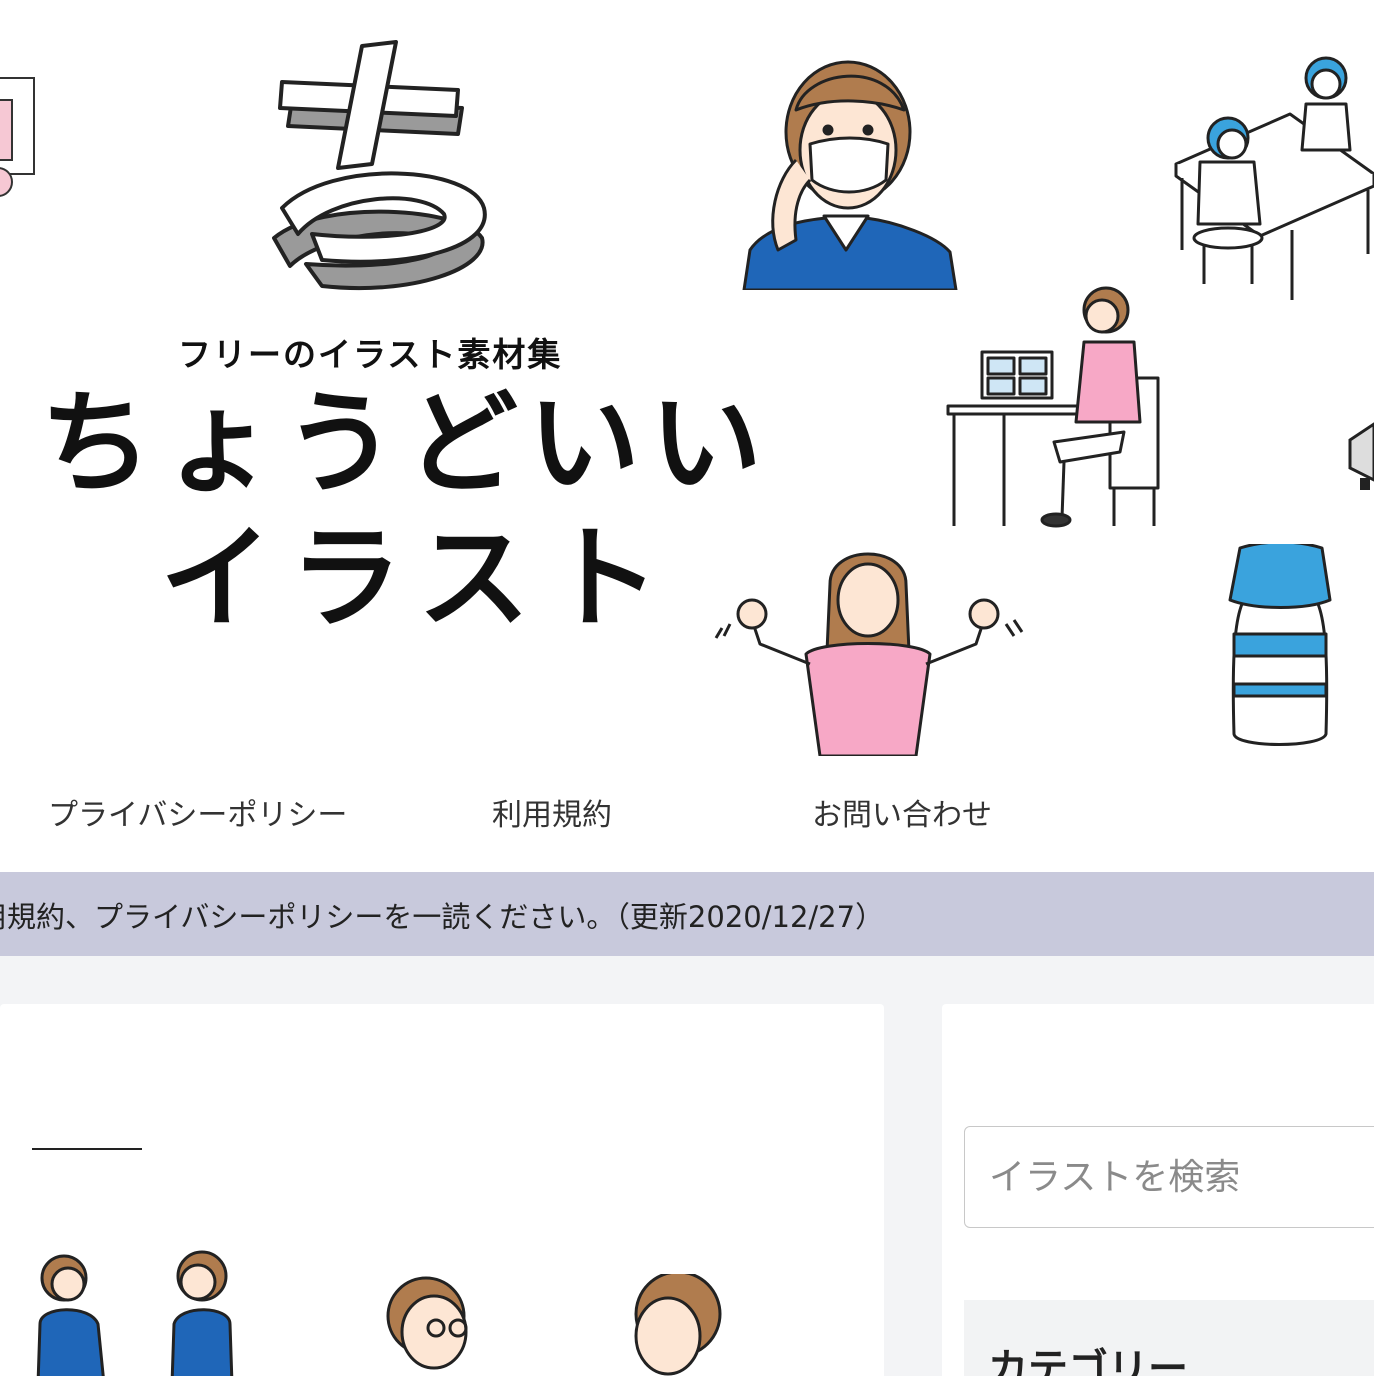 This screenshot has height=1376, width=1374. What do you see at coordinates (1169, 1177) in the screenshot?
I see `search-input` at bounding box center [1169, 1177].